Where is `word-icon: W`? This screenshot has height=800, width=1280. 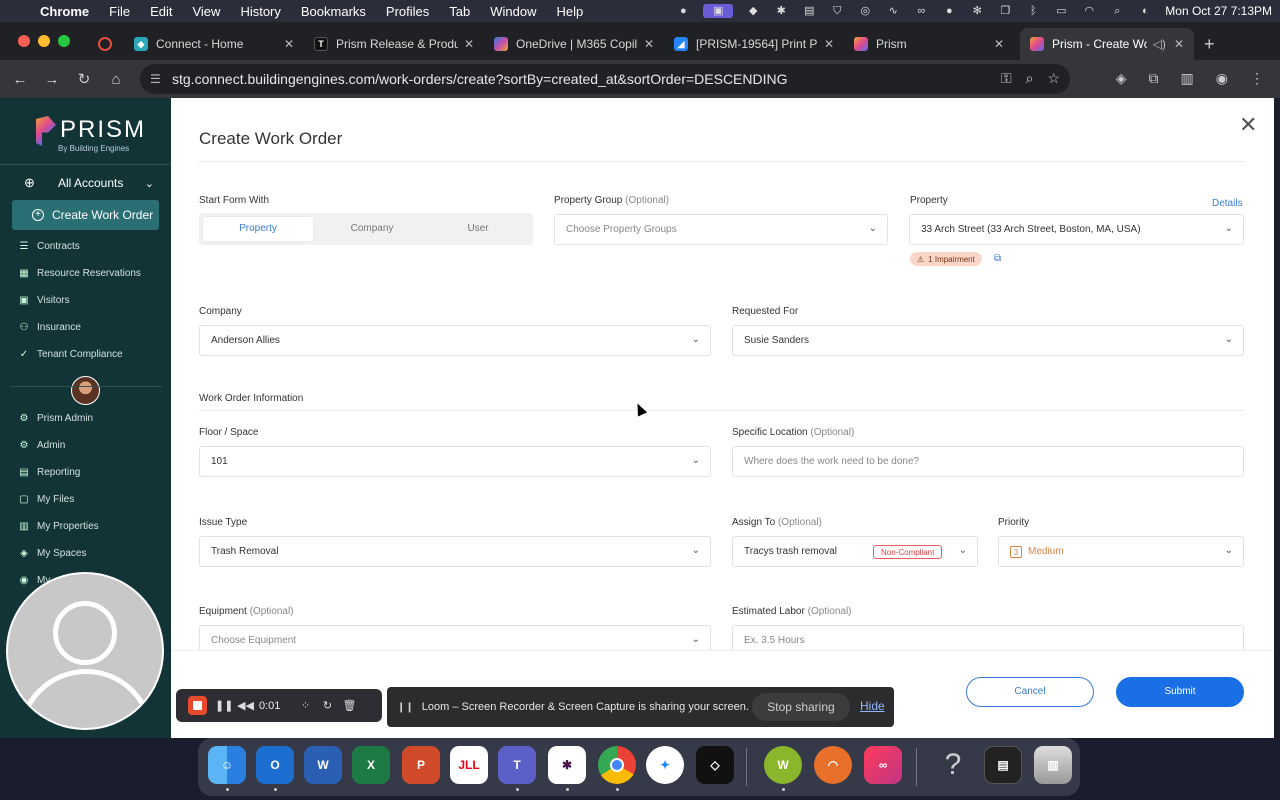 word-icon: W is located at coordinates (323, 765).